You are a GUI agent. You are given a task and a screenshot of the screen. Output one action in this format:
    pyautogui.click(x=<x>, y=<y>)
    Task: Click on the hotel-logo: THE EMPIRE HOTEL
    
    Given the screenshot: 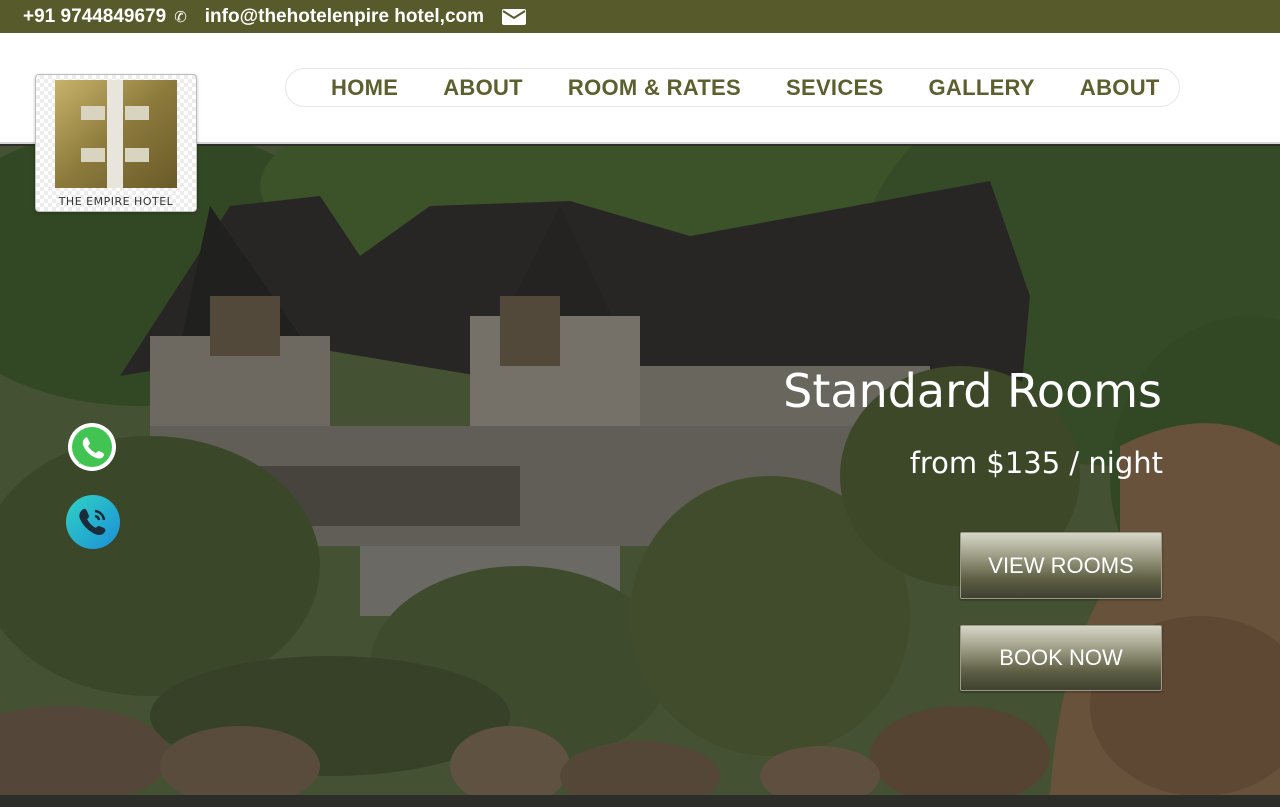 What is the action you would take?
    pyautogui.click(x=116, y=143)
    